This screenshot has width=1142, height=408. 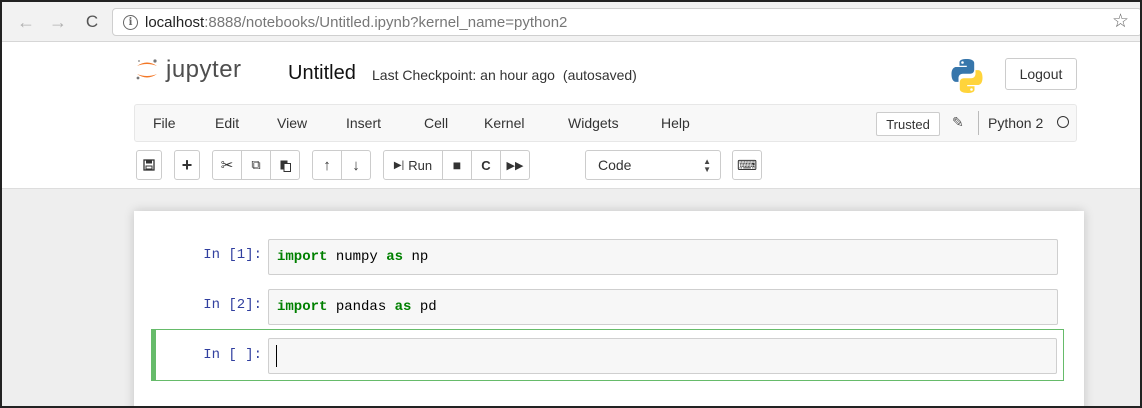 What do you see at coordinates (663, 257) in the screenshot?
I see `code-editor: import numpy as np` at bounding box center [663, 257].